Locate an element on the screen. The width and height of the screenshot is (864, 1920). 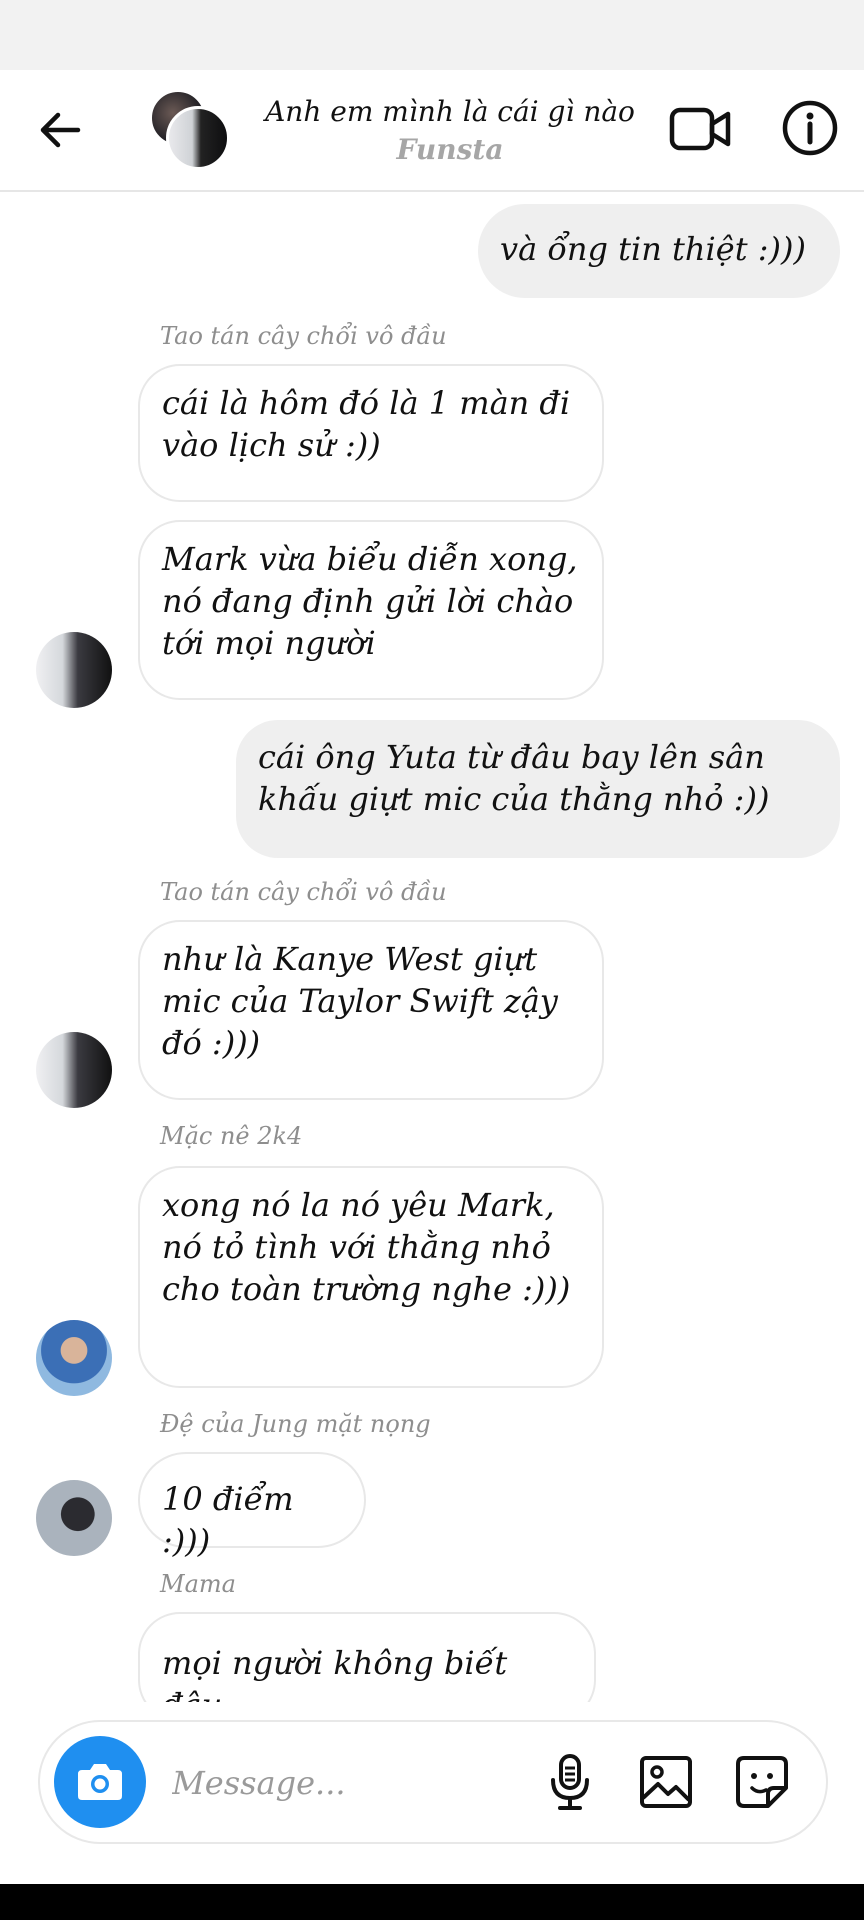
info-button is located at coordinates (810, 128).